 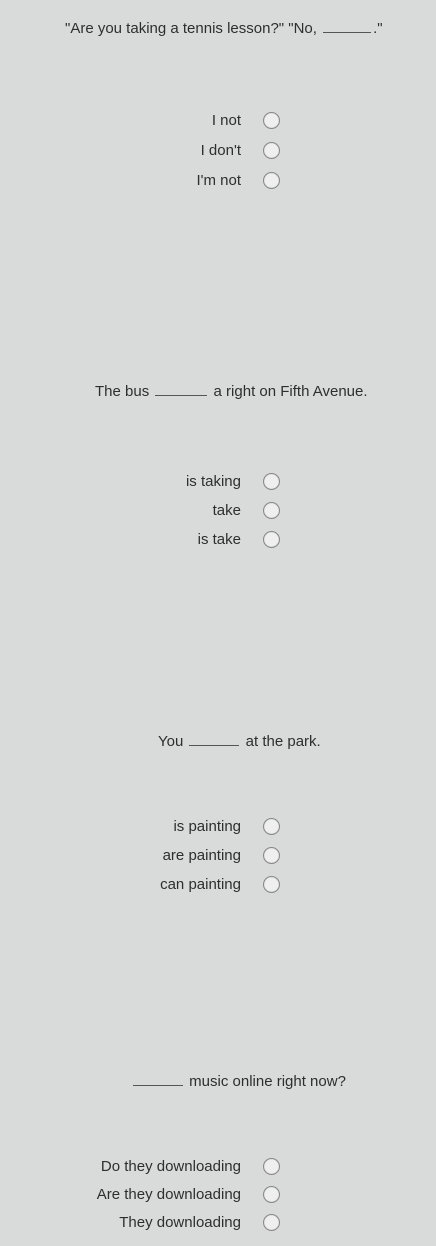 I want to click on question-2-text-after: a right on Fifth Avenue., so click(x=290, y=391).